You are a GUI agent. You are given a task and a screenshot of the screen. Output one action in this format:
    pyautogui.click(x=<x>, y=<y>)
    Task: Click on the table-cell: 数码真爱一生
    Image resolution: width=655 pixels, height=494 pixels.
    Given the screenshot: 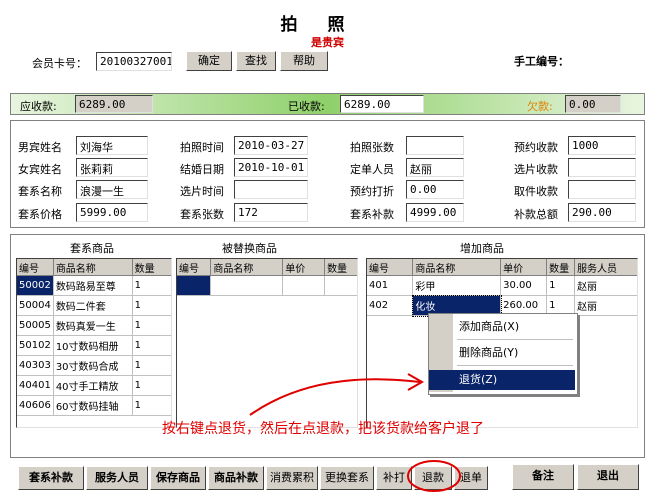 What is the action you would take?
    pyautogui.click(x=93, y=325)
    